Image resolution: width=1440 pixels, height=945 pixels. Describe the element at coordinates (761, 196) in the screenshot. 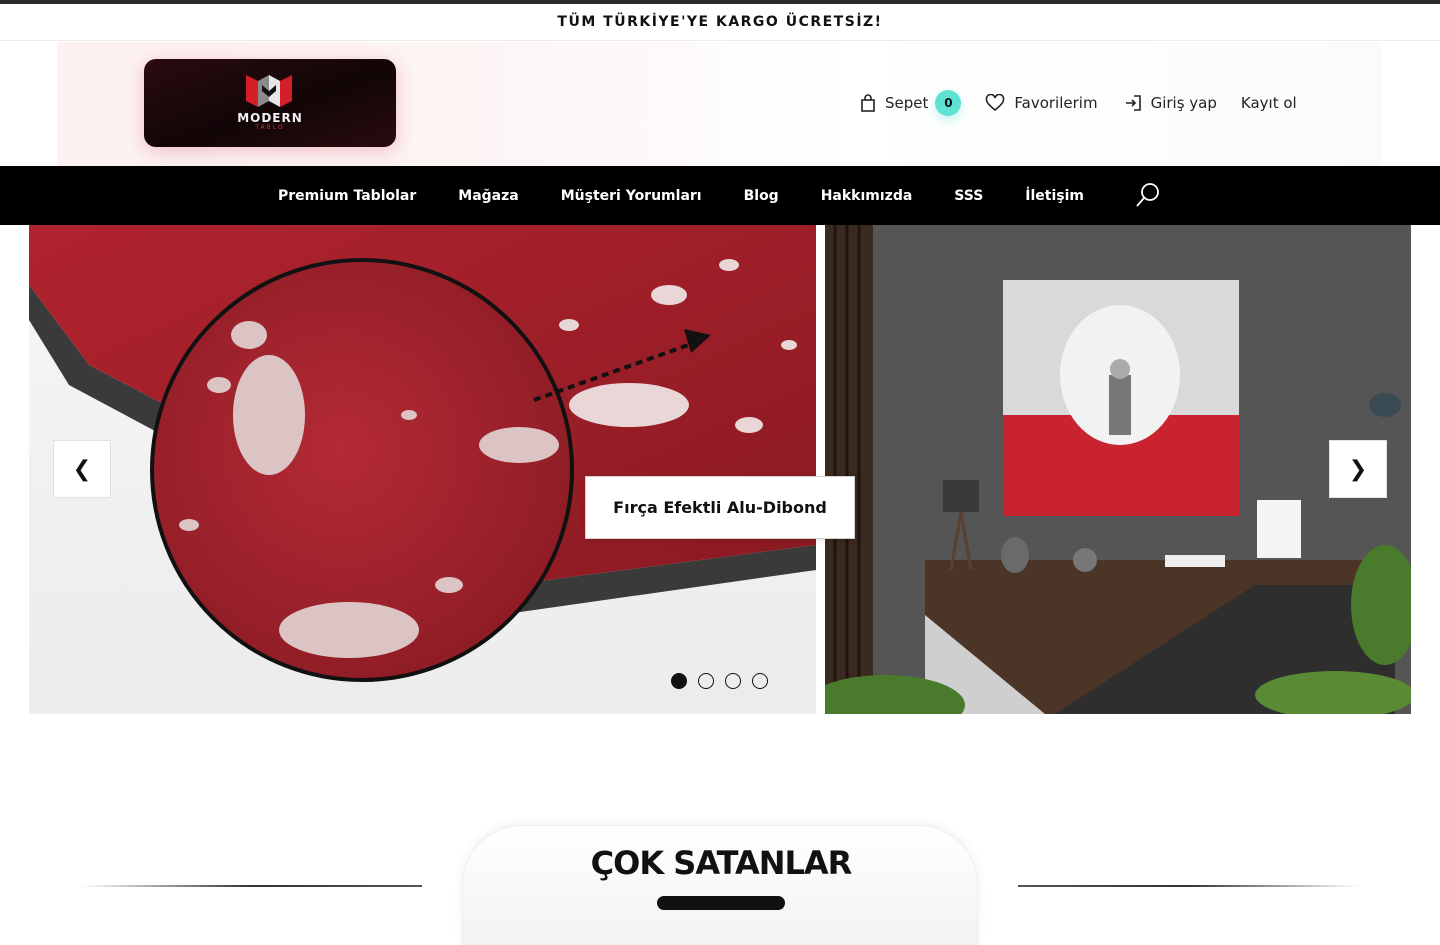

I see `nav-item-blog: Blog` at that location.